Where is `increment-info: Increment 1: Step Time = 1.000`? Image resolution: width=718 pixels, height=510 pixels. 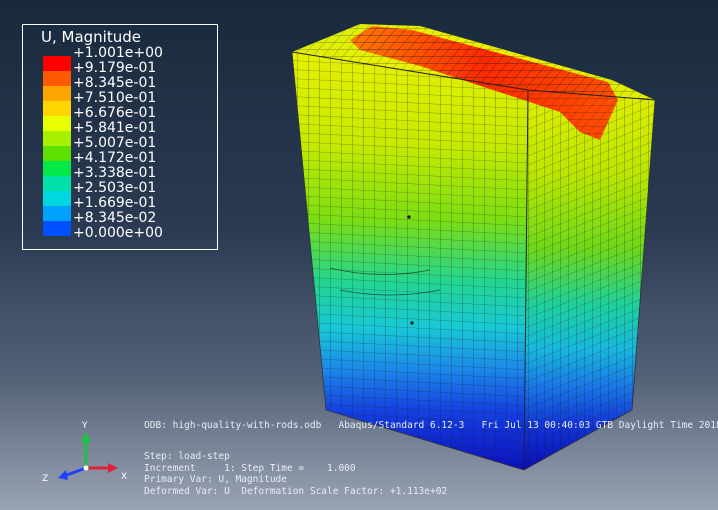 increment-info: Increment 1: Step Time = 1.000 is located at coordinates (250, 468).